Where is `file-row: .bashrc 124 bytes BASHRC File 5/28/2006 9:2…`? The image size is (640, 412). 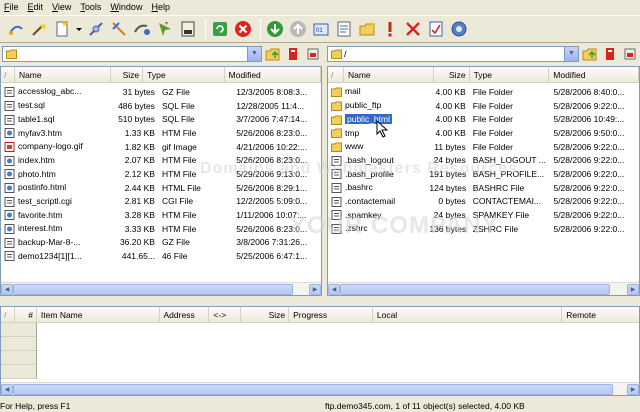
file-row: .bashrc 124 bytes BASHRC File 5/28/2006 9:2… is located at coordinates (483, 188).